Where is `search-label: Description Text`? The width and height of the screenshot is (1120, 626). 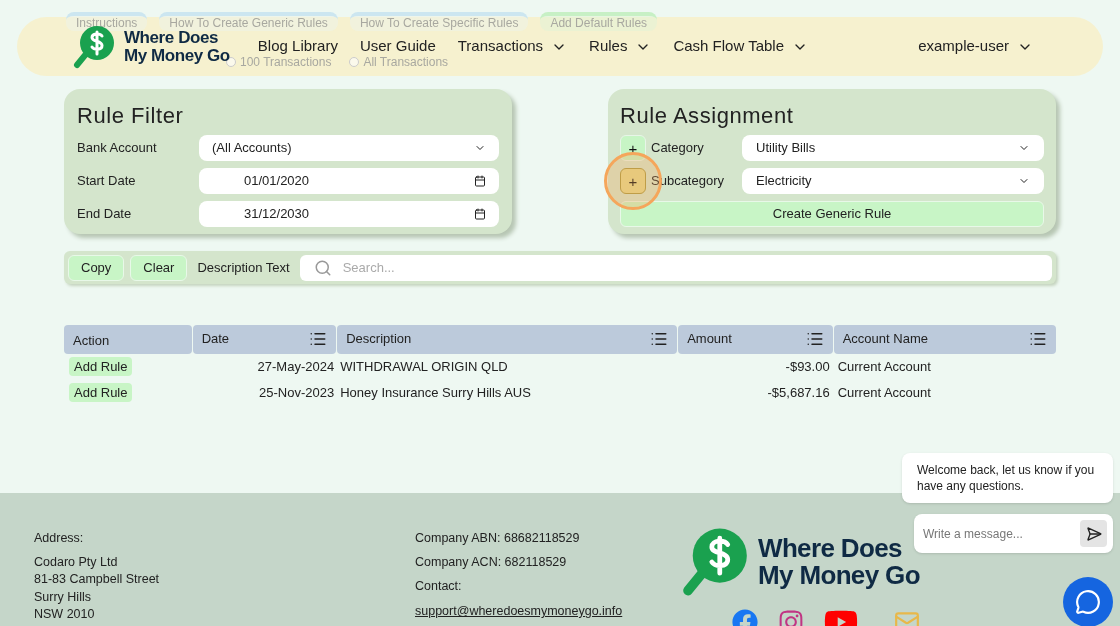 search-label: Description Text is located at coordinates (243, 267).